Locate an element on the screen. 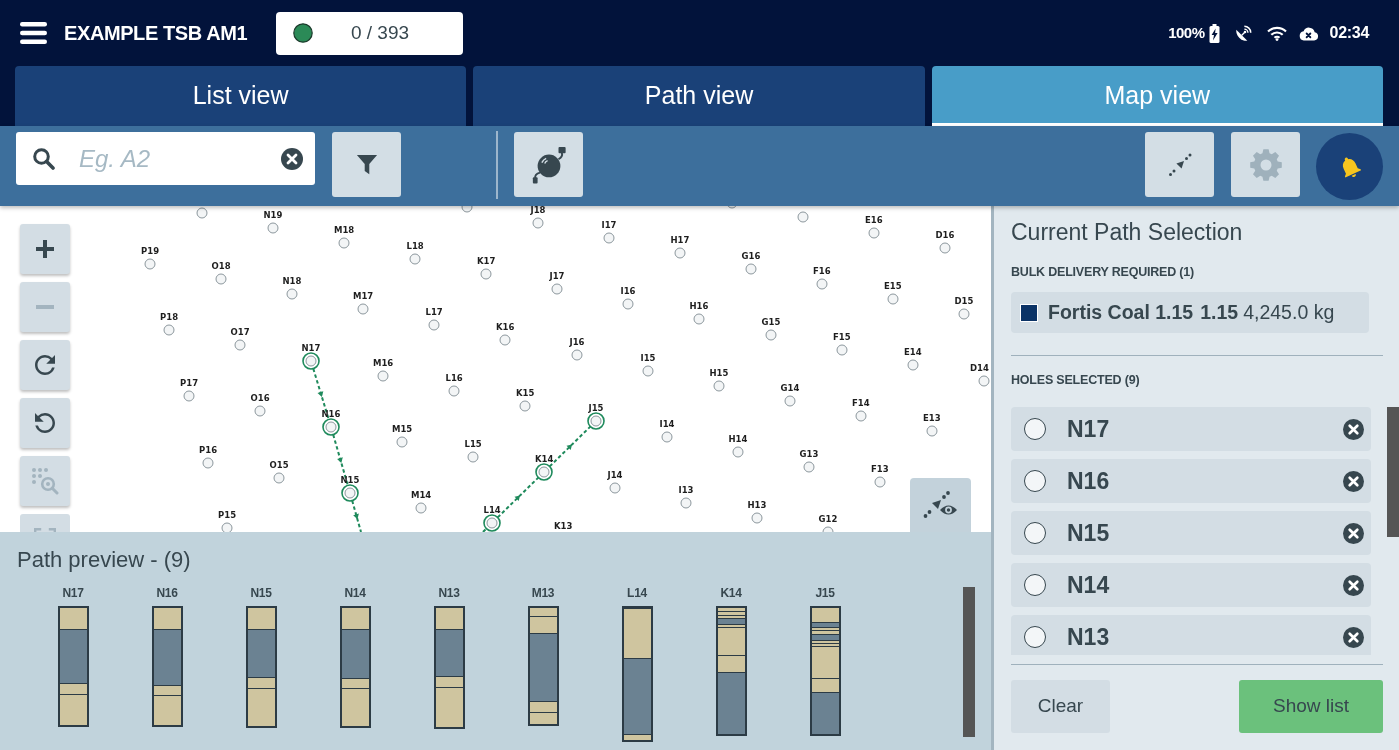  path-visibility-button is located at coordinates (940, 505).